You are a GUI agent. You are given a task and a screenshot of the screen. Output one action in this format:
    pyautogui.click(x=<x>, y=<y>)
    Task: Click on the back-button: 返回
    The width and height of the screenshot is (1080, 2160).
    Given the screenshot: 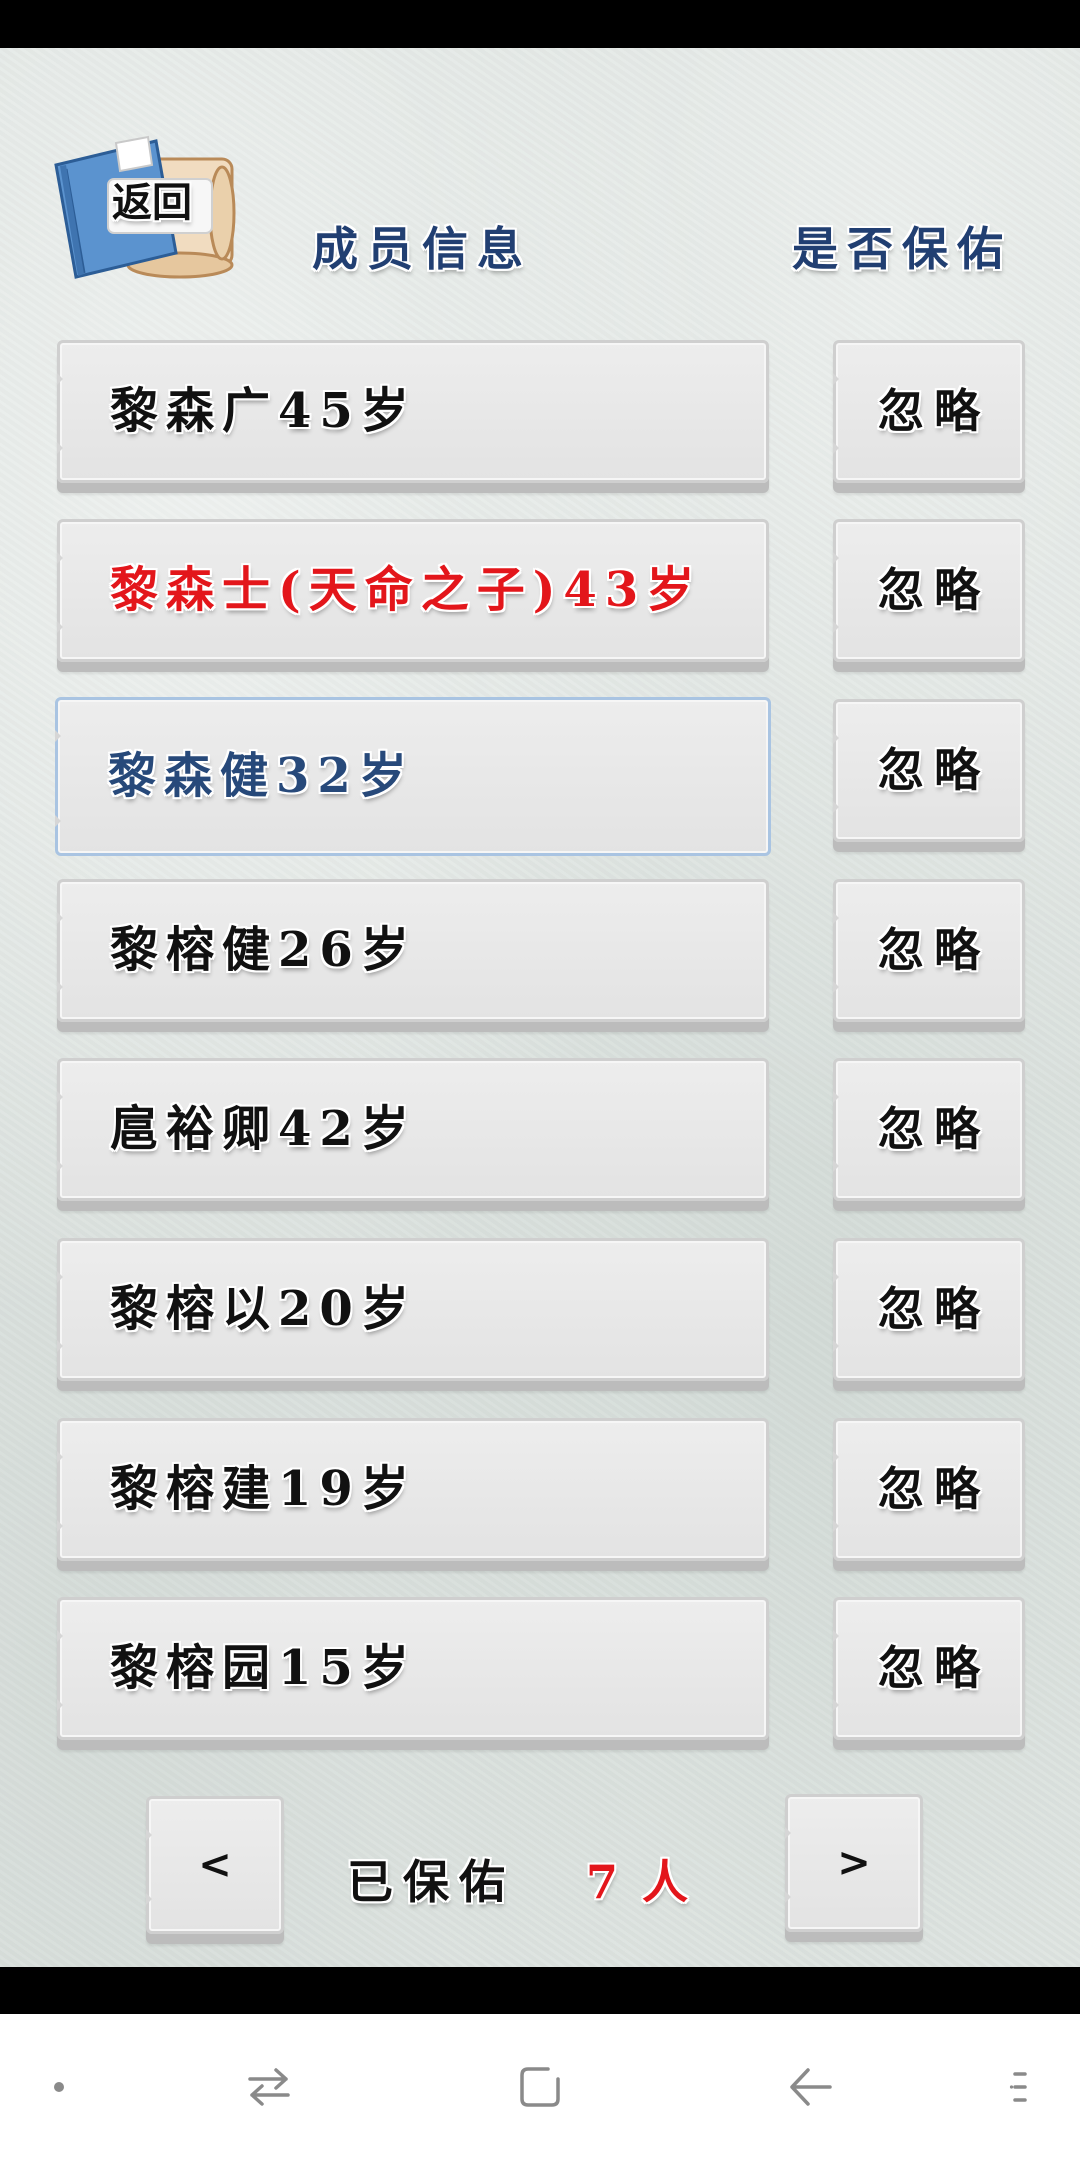 What is the action you would take?
    pyautogui.click(x=146, y=208)
    